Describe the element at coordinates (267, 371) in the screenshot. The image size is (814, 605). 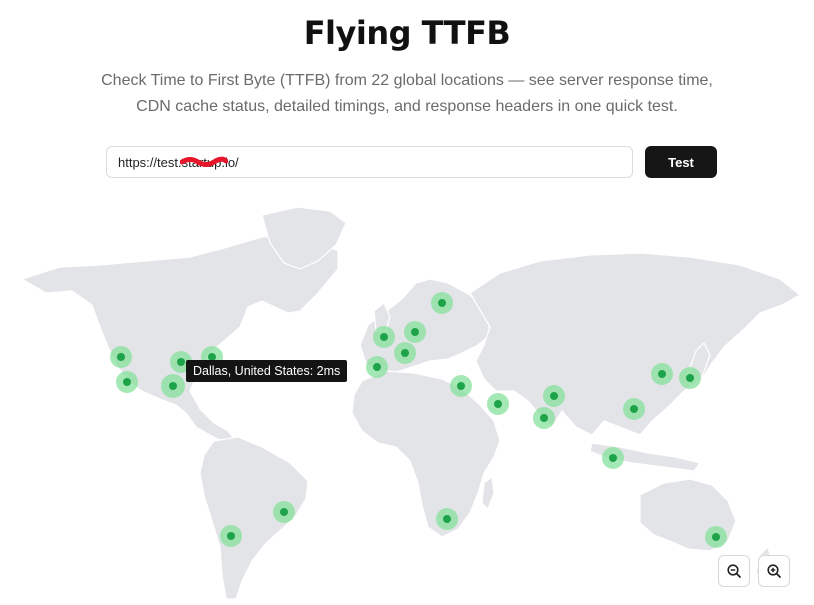
I see `location-tooltip: Dallas, United States: 2ms` at that location.